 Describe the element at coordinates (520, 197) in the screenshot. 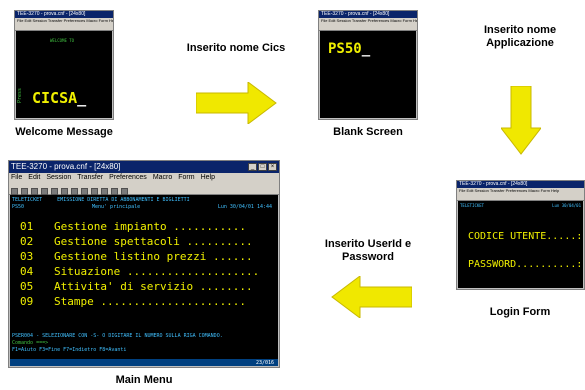

I see `login-toolbar` at that location.